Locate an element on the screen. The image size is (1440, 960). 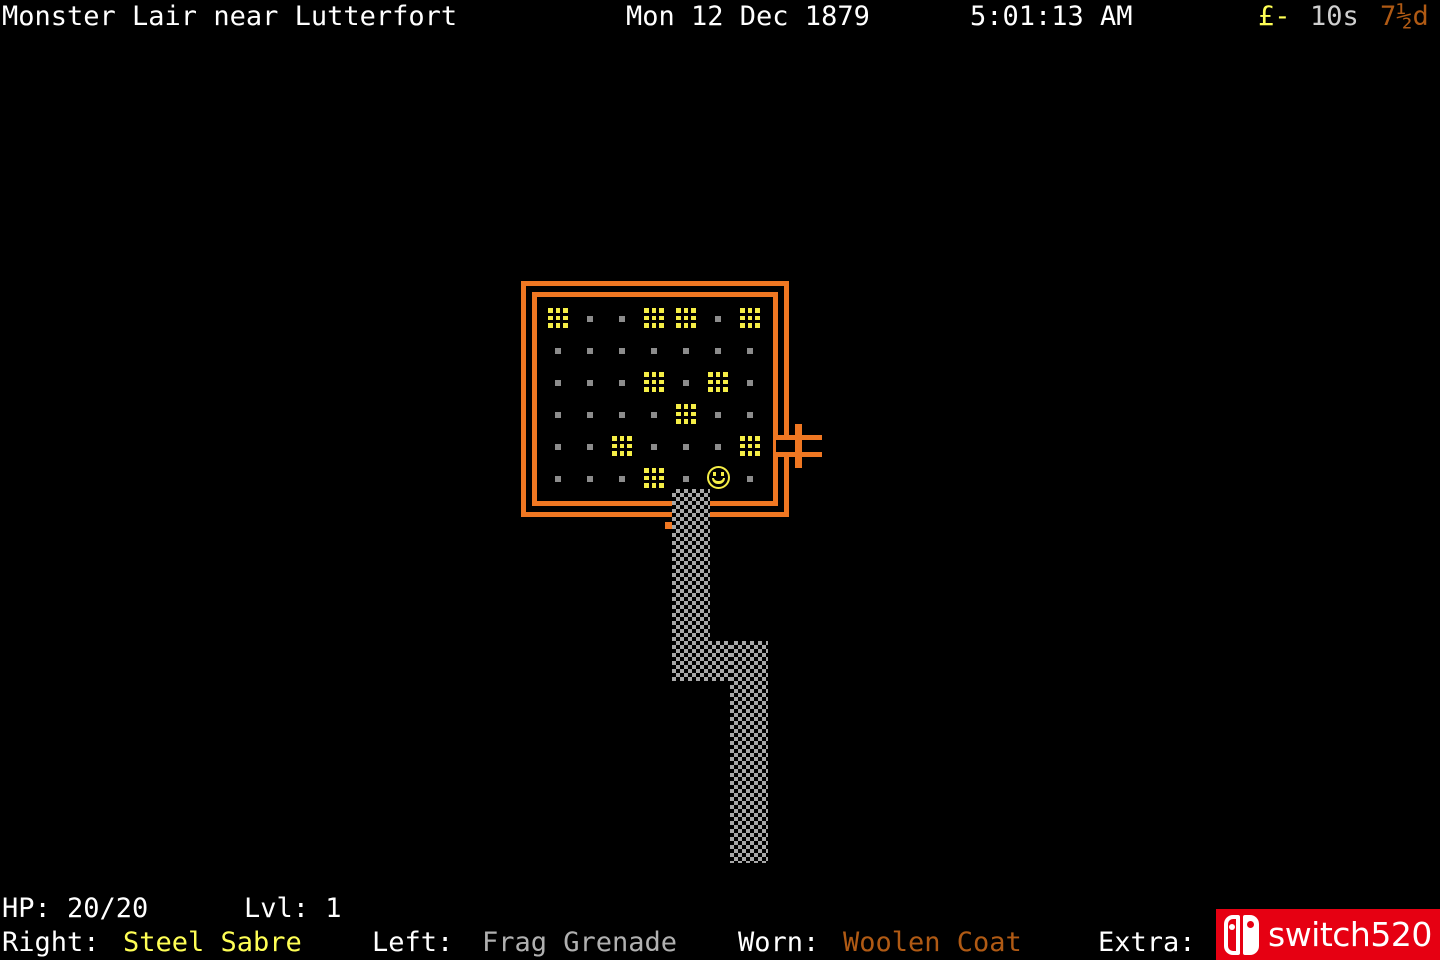
time-display: 5:01:13 AM is located at coordinates (1051, 16).